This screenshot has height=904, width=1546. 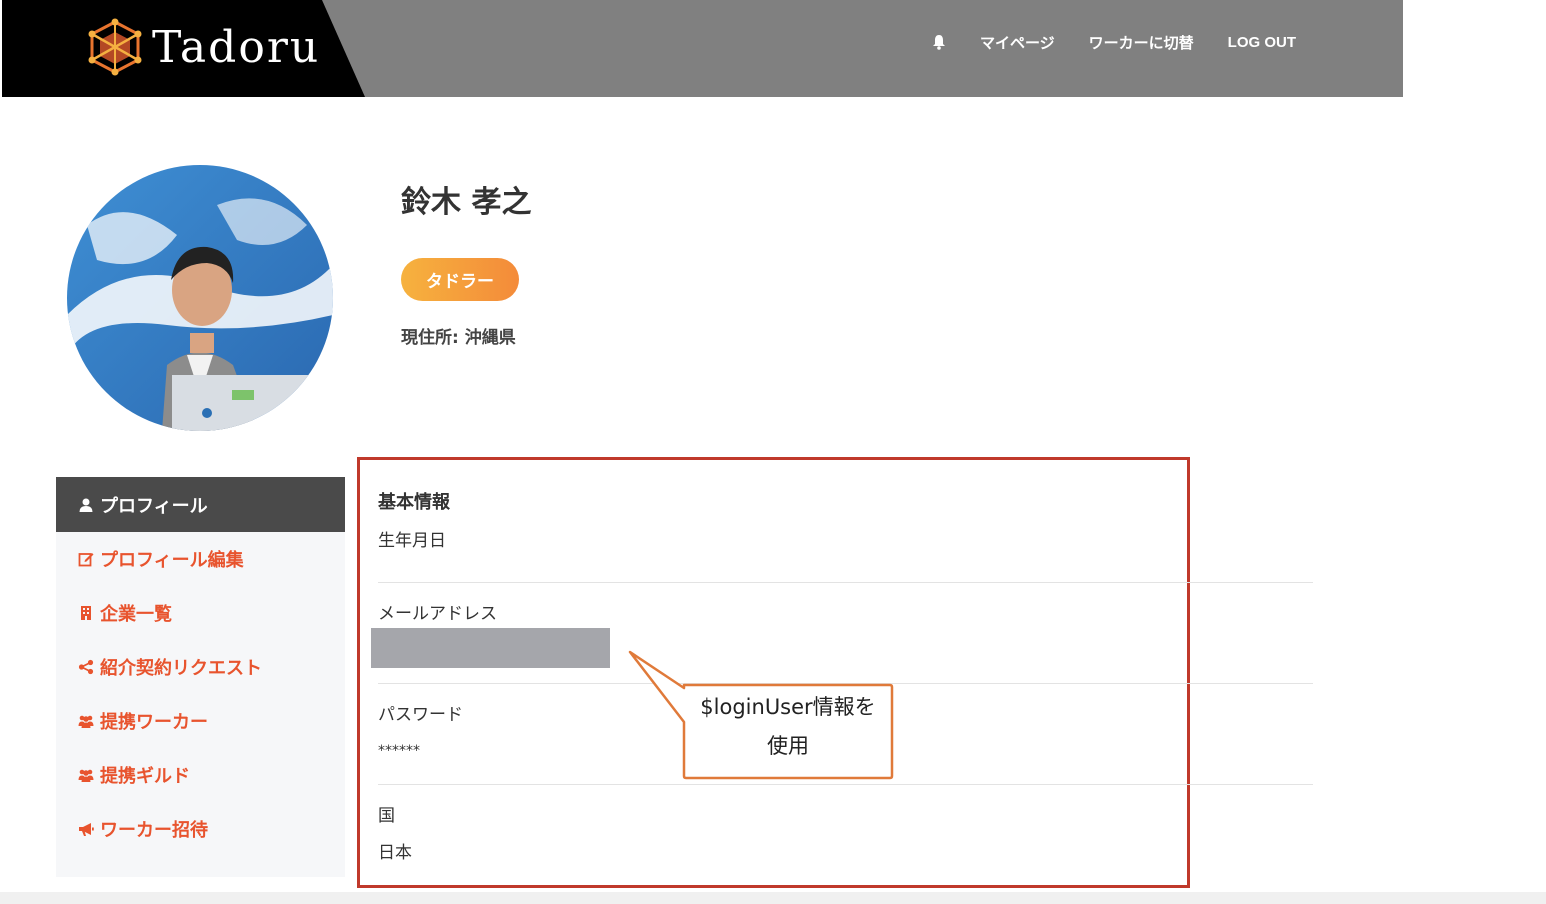 What do you see at coordinates (200, 613) in the screenshot?
I see `sidebar-item-companies: 企業一覧` at bounding box center [200, 613].